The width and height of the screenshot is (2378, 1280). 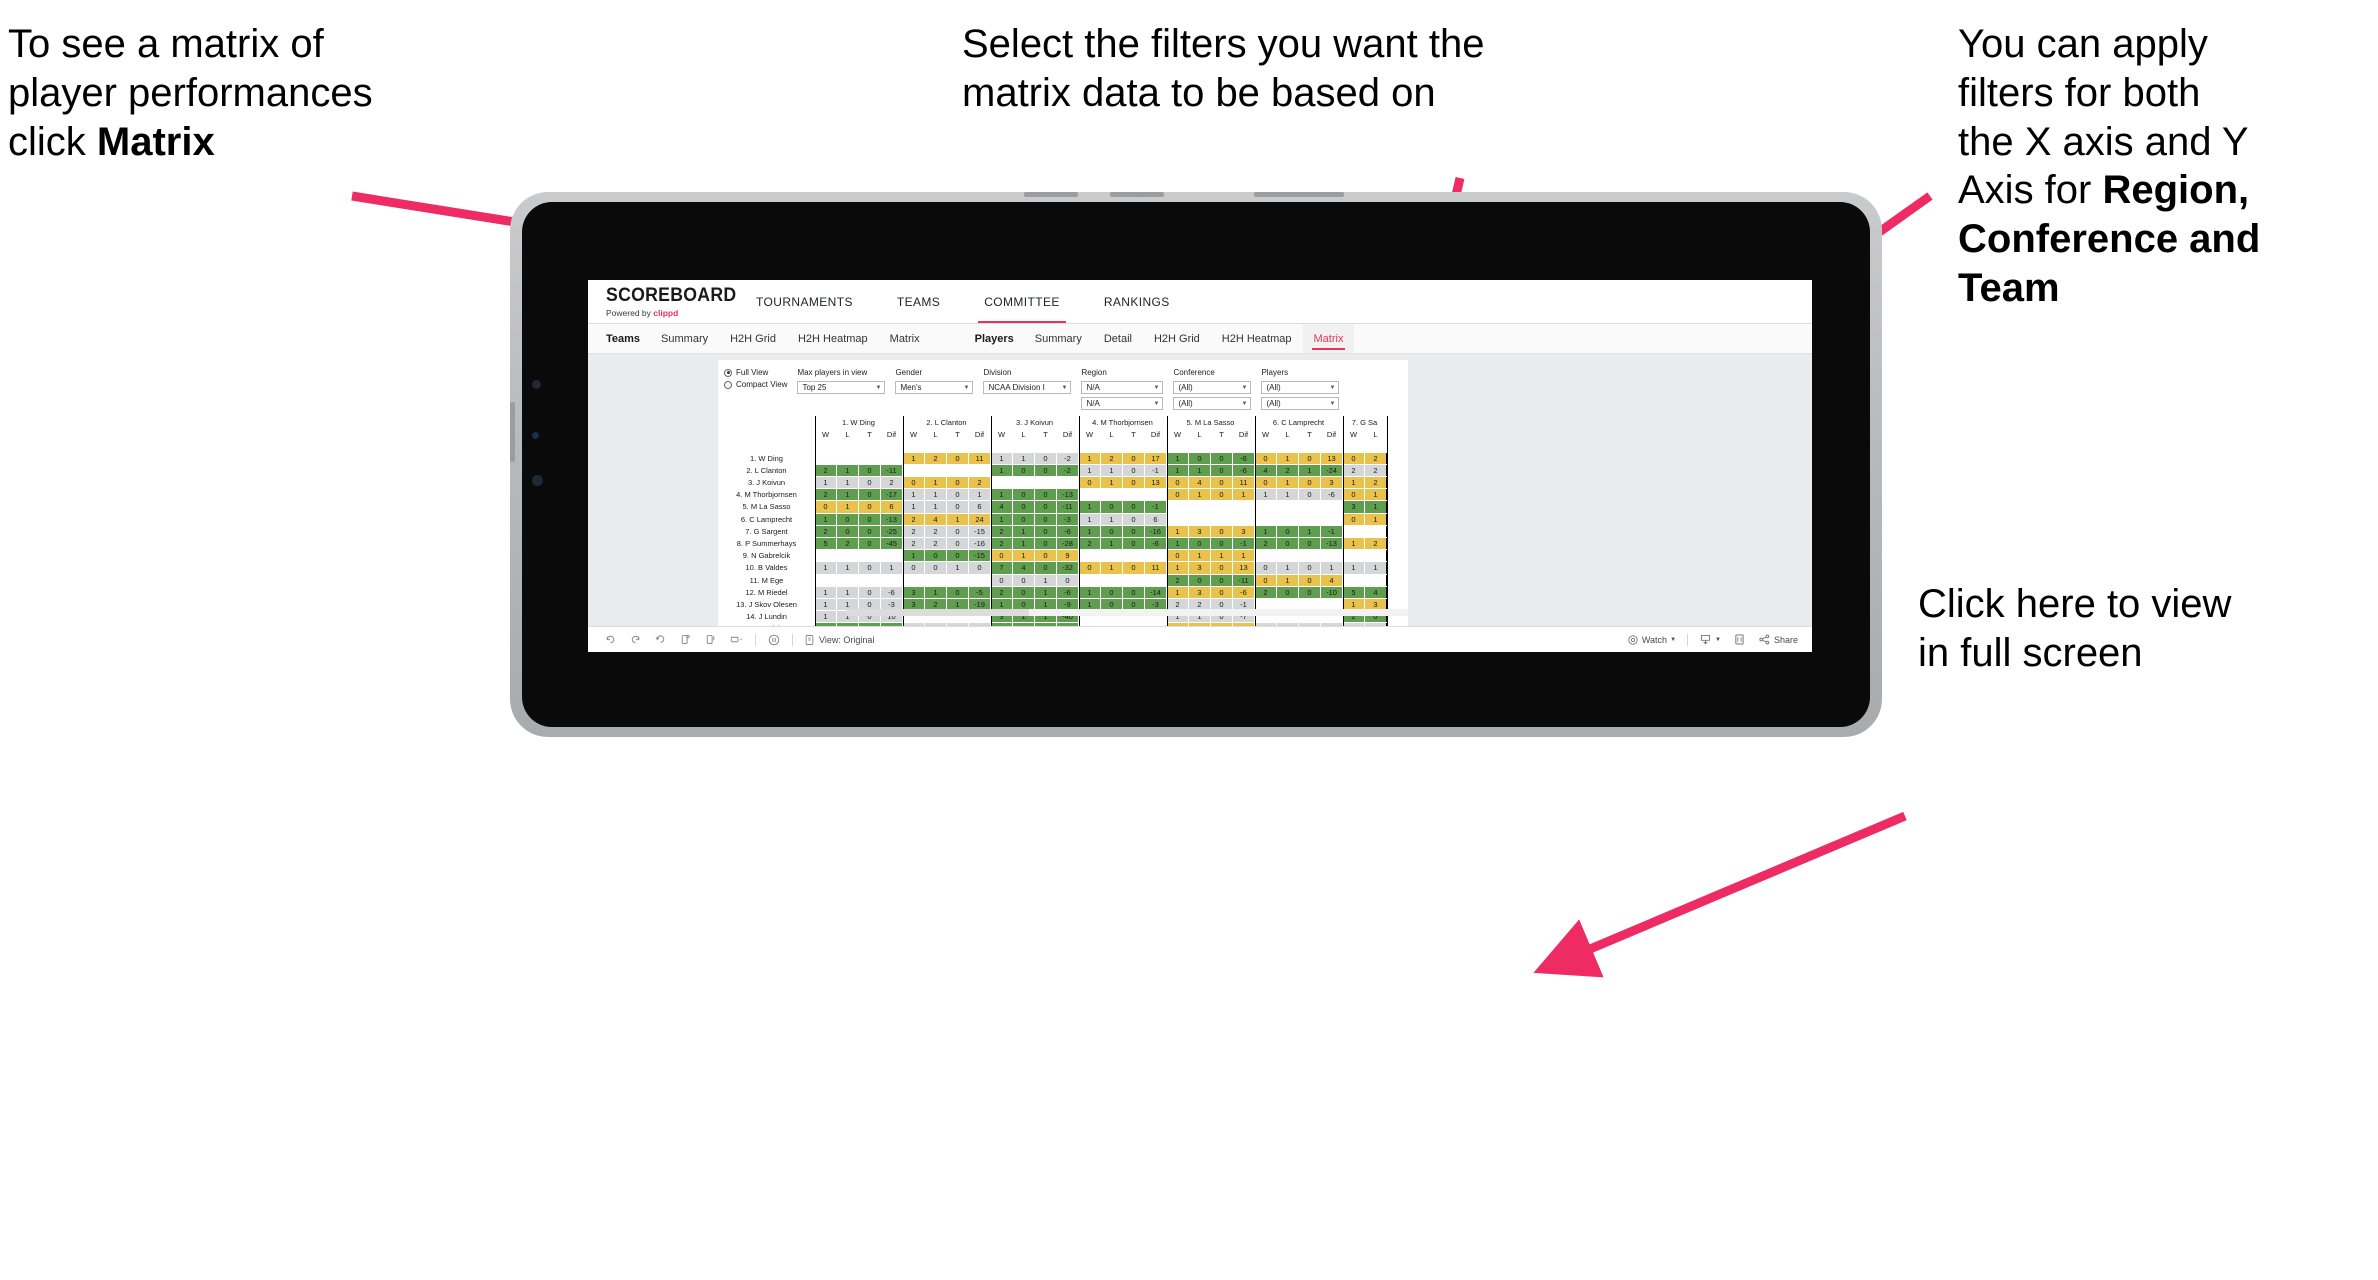 What do you see at coordinates (610, 639) in the screenshot?
I see `undo-icon` at bounding box center [610, 639].